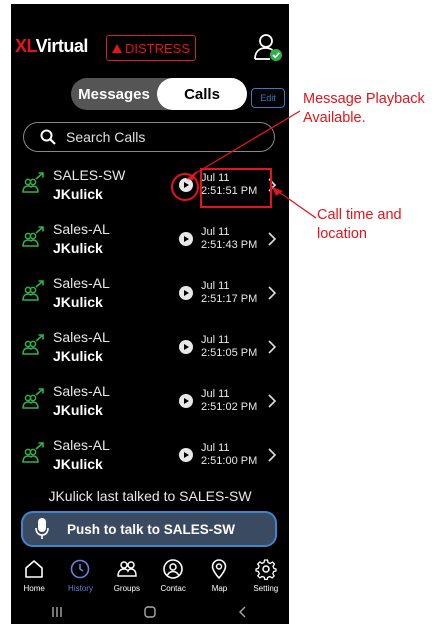  I want to click on push-to-talk-button: Push to talk to SALES-SW, so click(149, 529).